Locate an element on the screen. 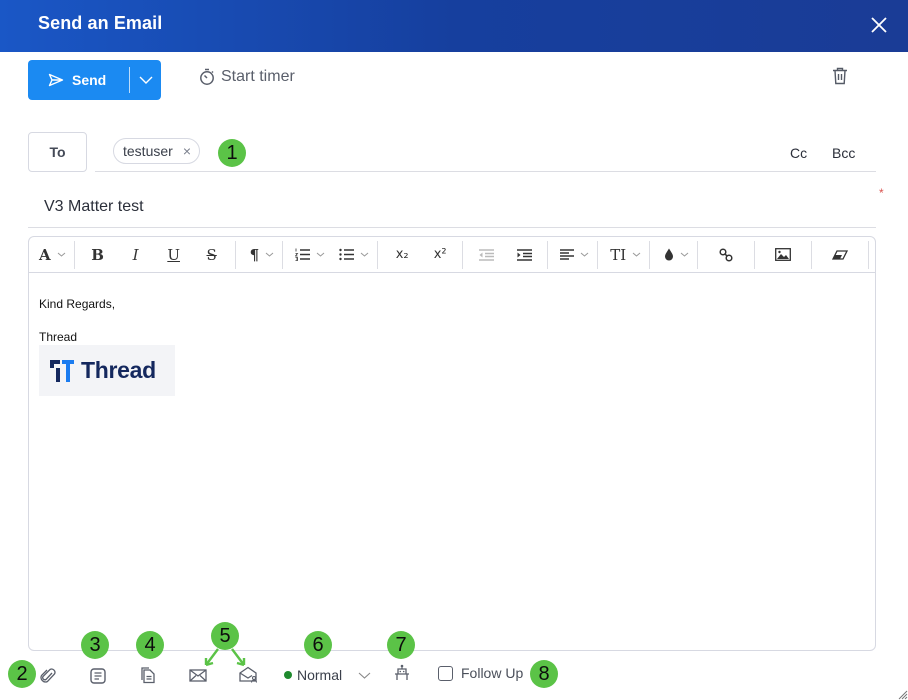 Image resolution: width=908 pixels, height=700 pixels. outdent-button is located at coordinates (486, 255).